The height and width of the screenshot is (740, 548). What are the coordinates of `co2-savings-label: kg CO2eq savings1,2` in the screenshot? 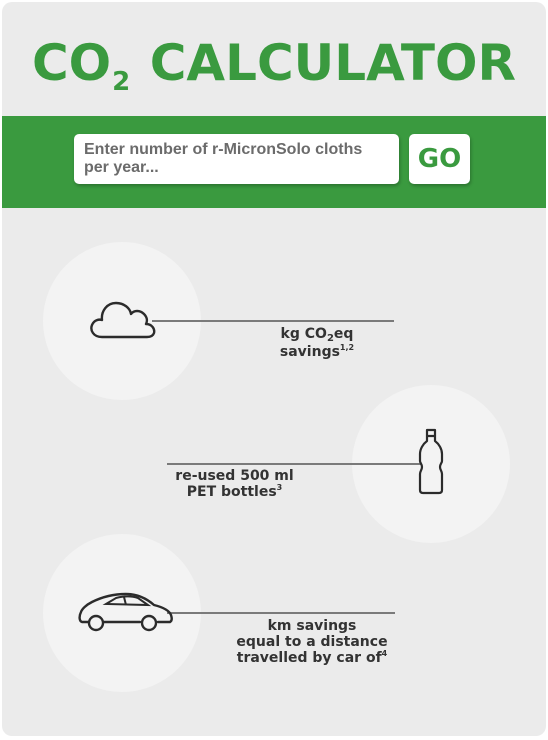 It's located at (317, 343).